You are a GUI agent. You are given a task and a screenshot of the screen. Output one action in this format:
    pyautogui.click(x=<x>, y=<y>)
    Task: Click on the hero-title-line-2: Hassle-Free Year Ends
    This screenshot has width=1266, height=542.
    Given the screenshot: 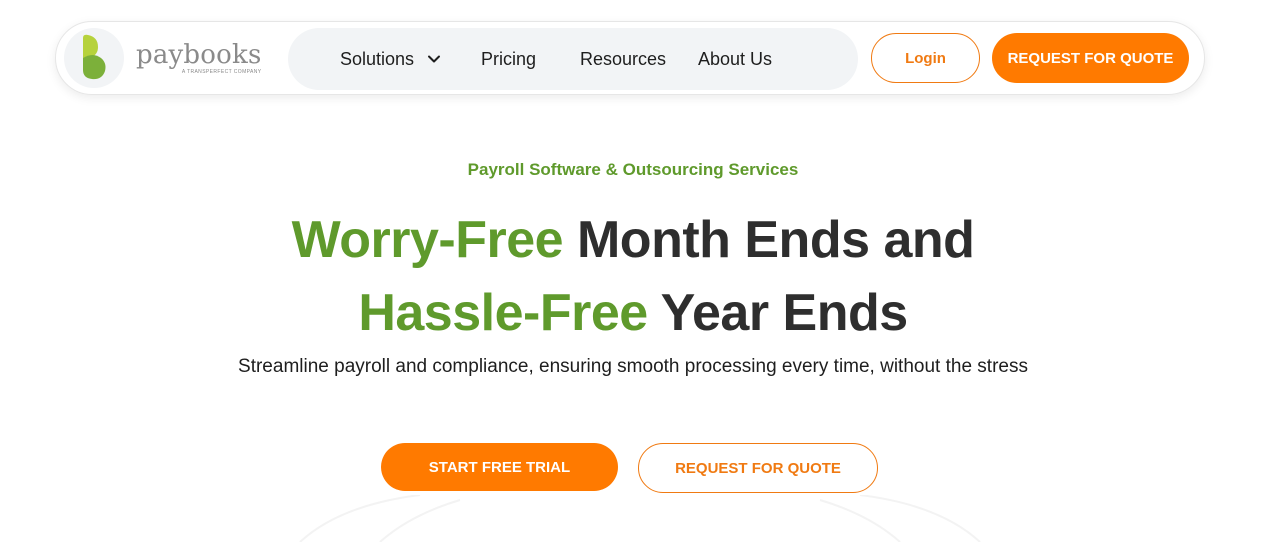 What is the action you would take?
    pyautogui.click(x=633, y=313)
    